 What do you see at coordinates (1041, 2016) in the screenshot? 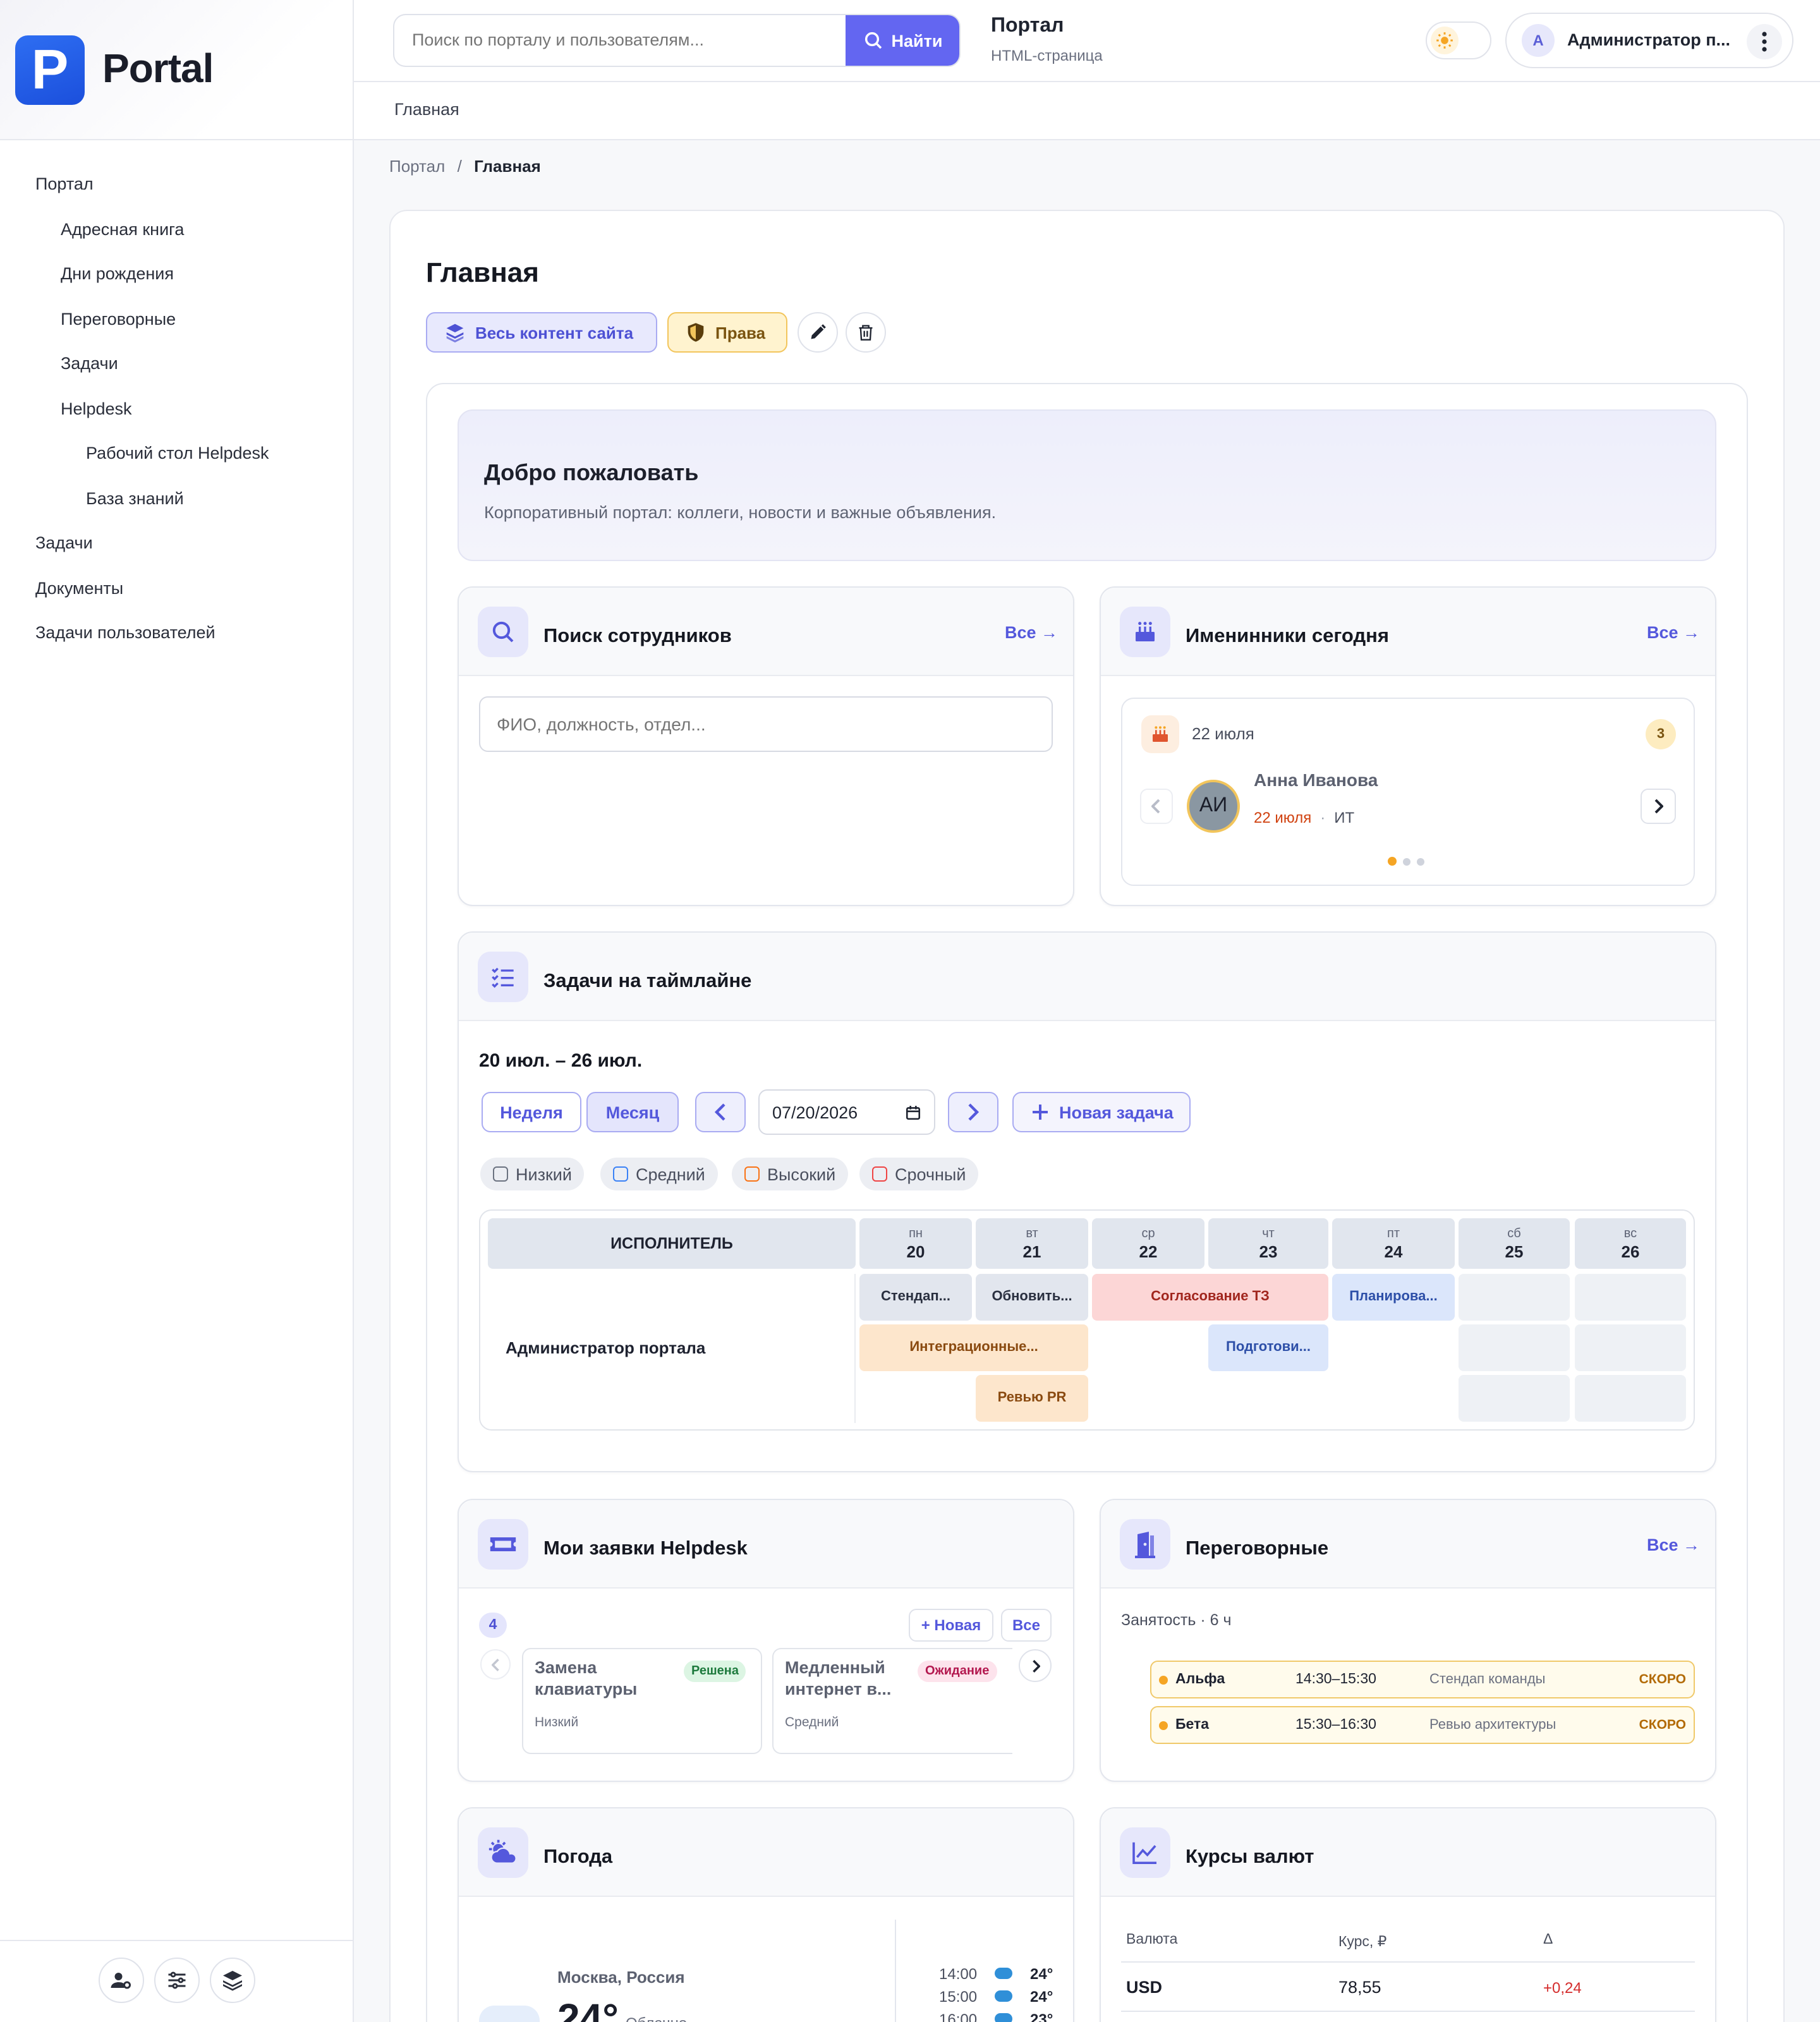
I see `hour-temp: 23°` at bounding box center [1041, 2016].